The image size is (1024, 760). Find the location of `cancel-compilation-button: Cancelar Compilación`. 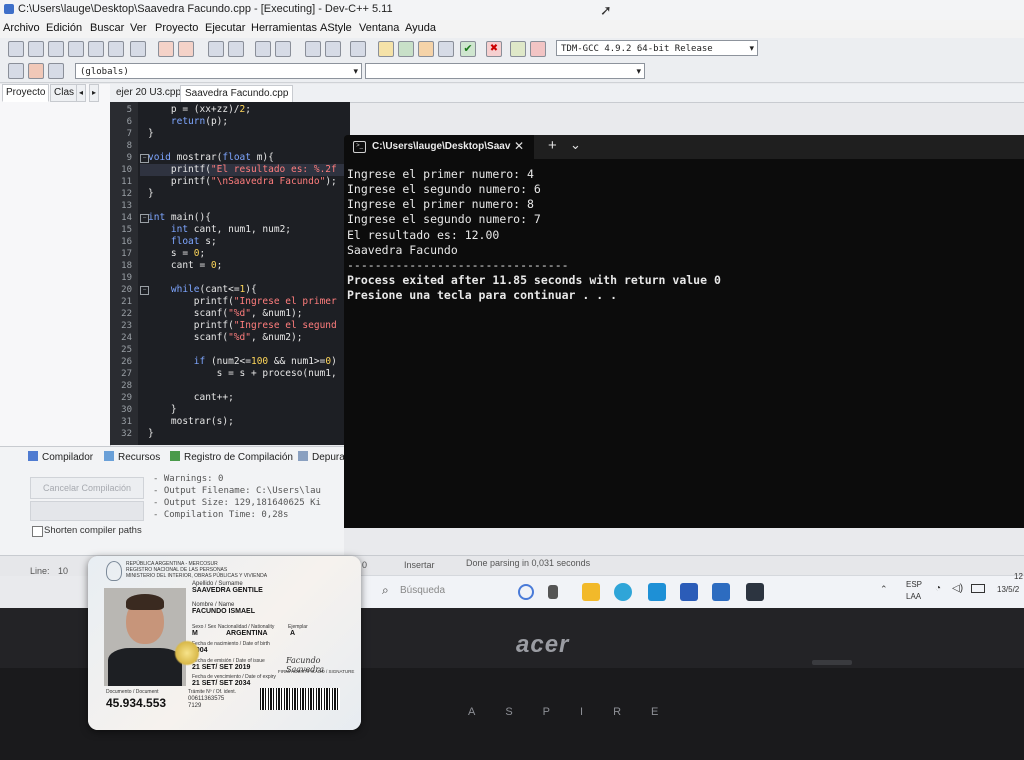

cancel-compilation-button: Cancelar Compilación is located at coordinates (87, 488).